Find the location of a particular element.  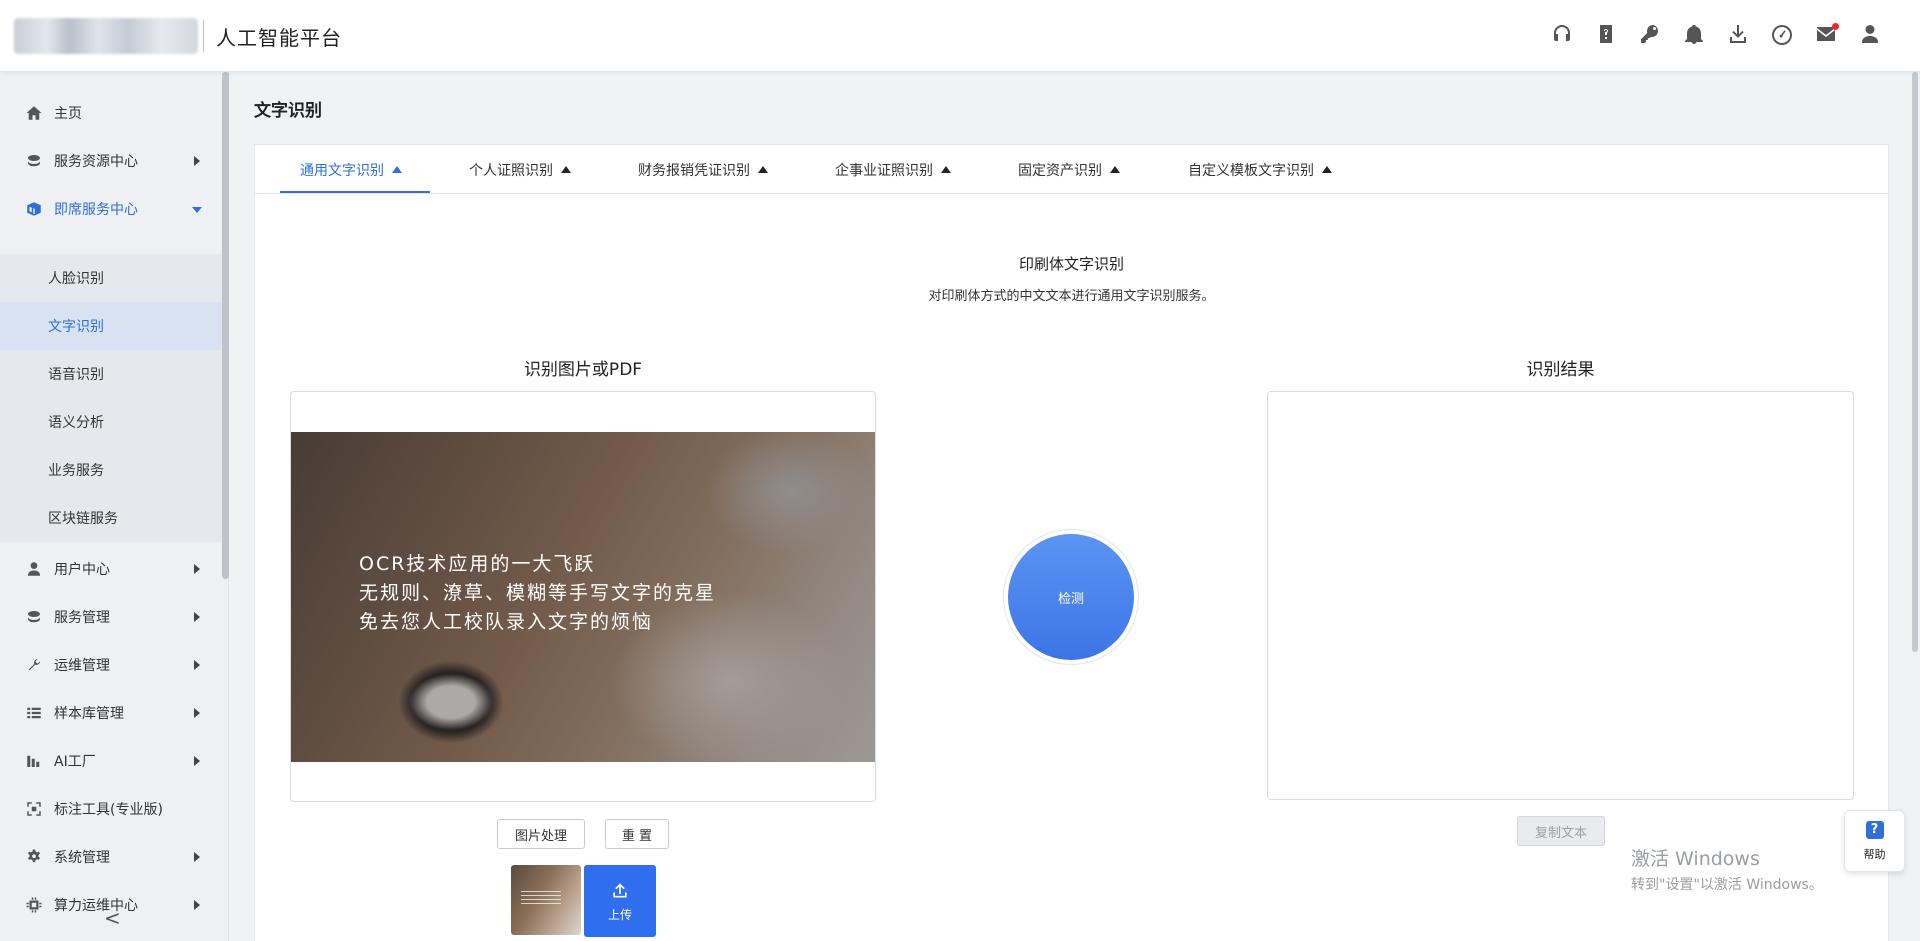

key-icon is located at coordinates (1650, 34).